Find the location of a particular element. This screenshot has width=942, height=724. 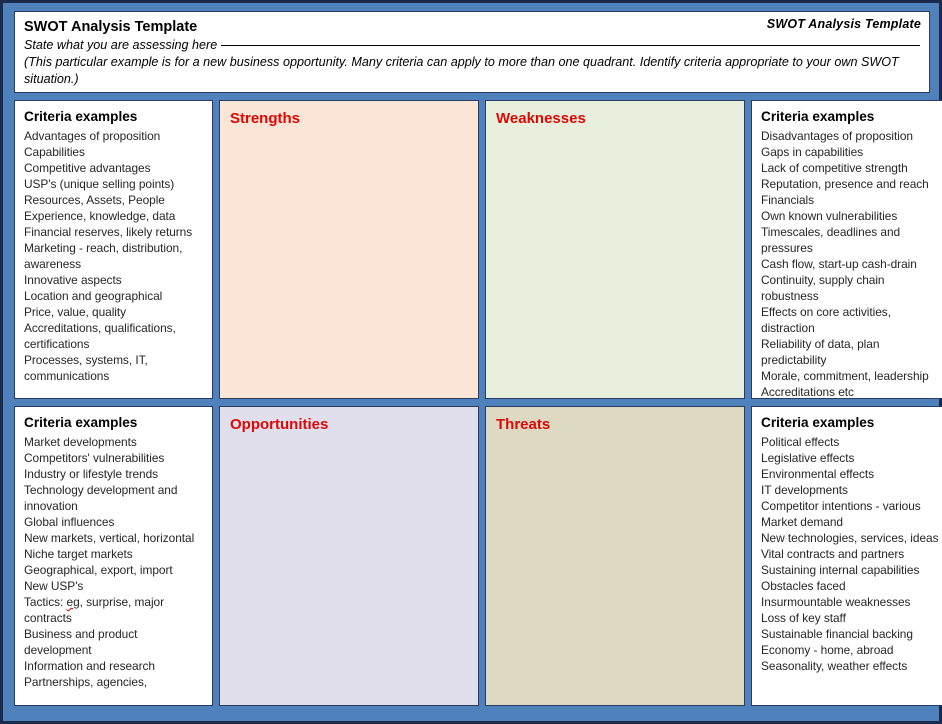

list-item: New markets, vertical, horizontal is located at coordinates (109, 538).